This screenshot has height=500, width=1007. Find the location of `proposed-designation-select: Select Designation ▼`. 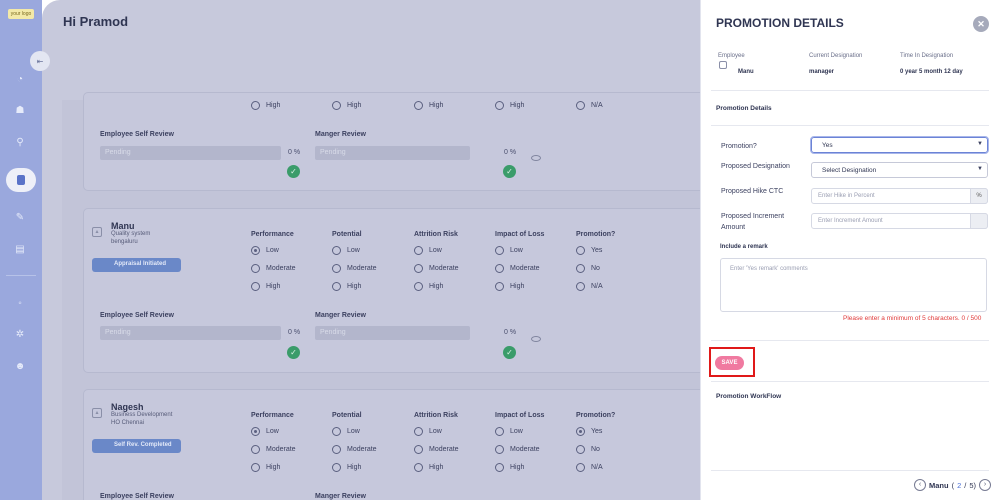

proposed-designation-select: Select Designation ▼ is located at coordinates (899, 170).